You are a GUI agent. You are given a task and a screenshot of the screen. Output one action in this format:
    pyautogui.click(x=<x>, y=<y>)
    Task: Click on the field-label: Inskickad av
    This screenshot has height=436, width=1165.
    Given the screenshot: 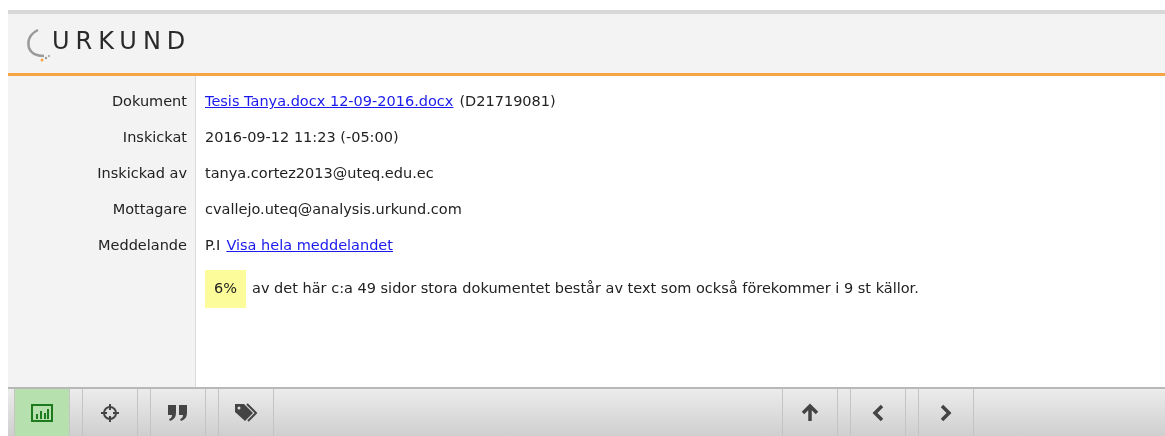 What is the action you would take?
    pyautogui.click(x=142, y=174)
    